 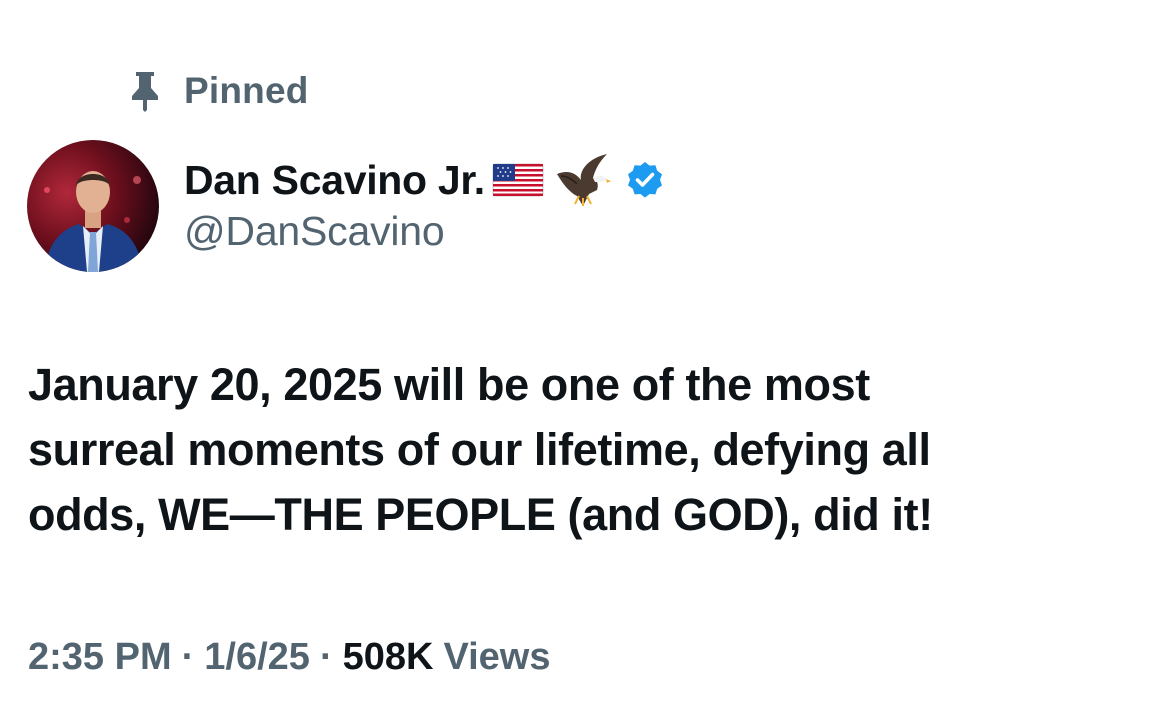 I want to click on author-name-row: Dan Scavino Jr., so click(x=424, y=180).